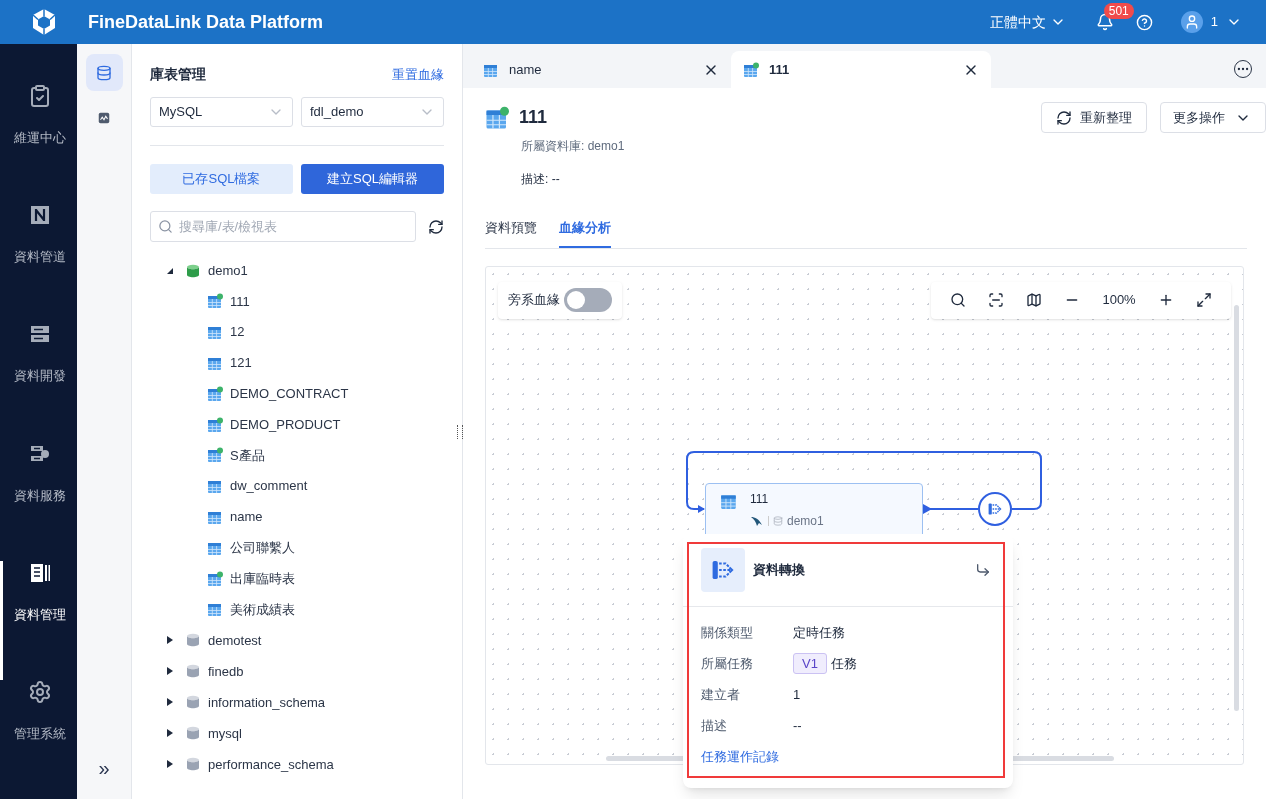 Image resolution: width=1266 pixels, height=799 pixels. What do you see at coordinates (297, 363) in the screenshot?
I see `table-row: 121` at bounding box center [297, 363].